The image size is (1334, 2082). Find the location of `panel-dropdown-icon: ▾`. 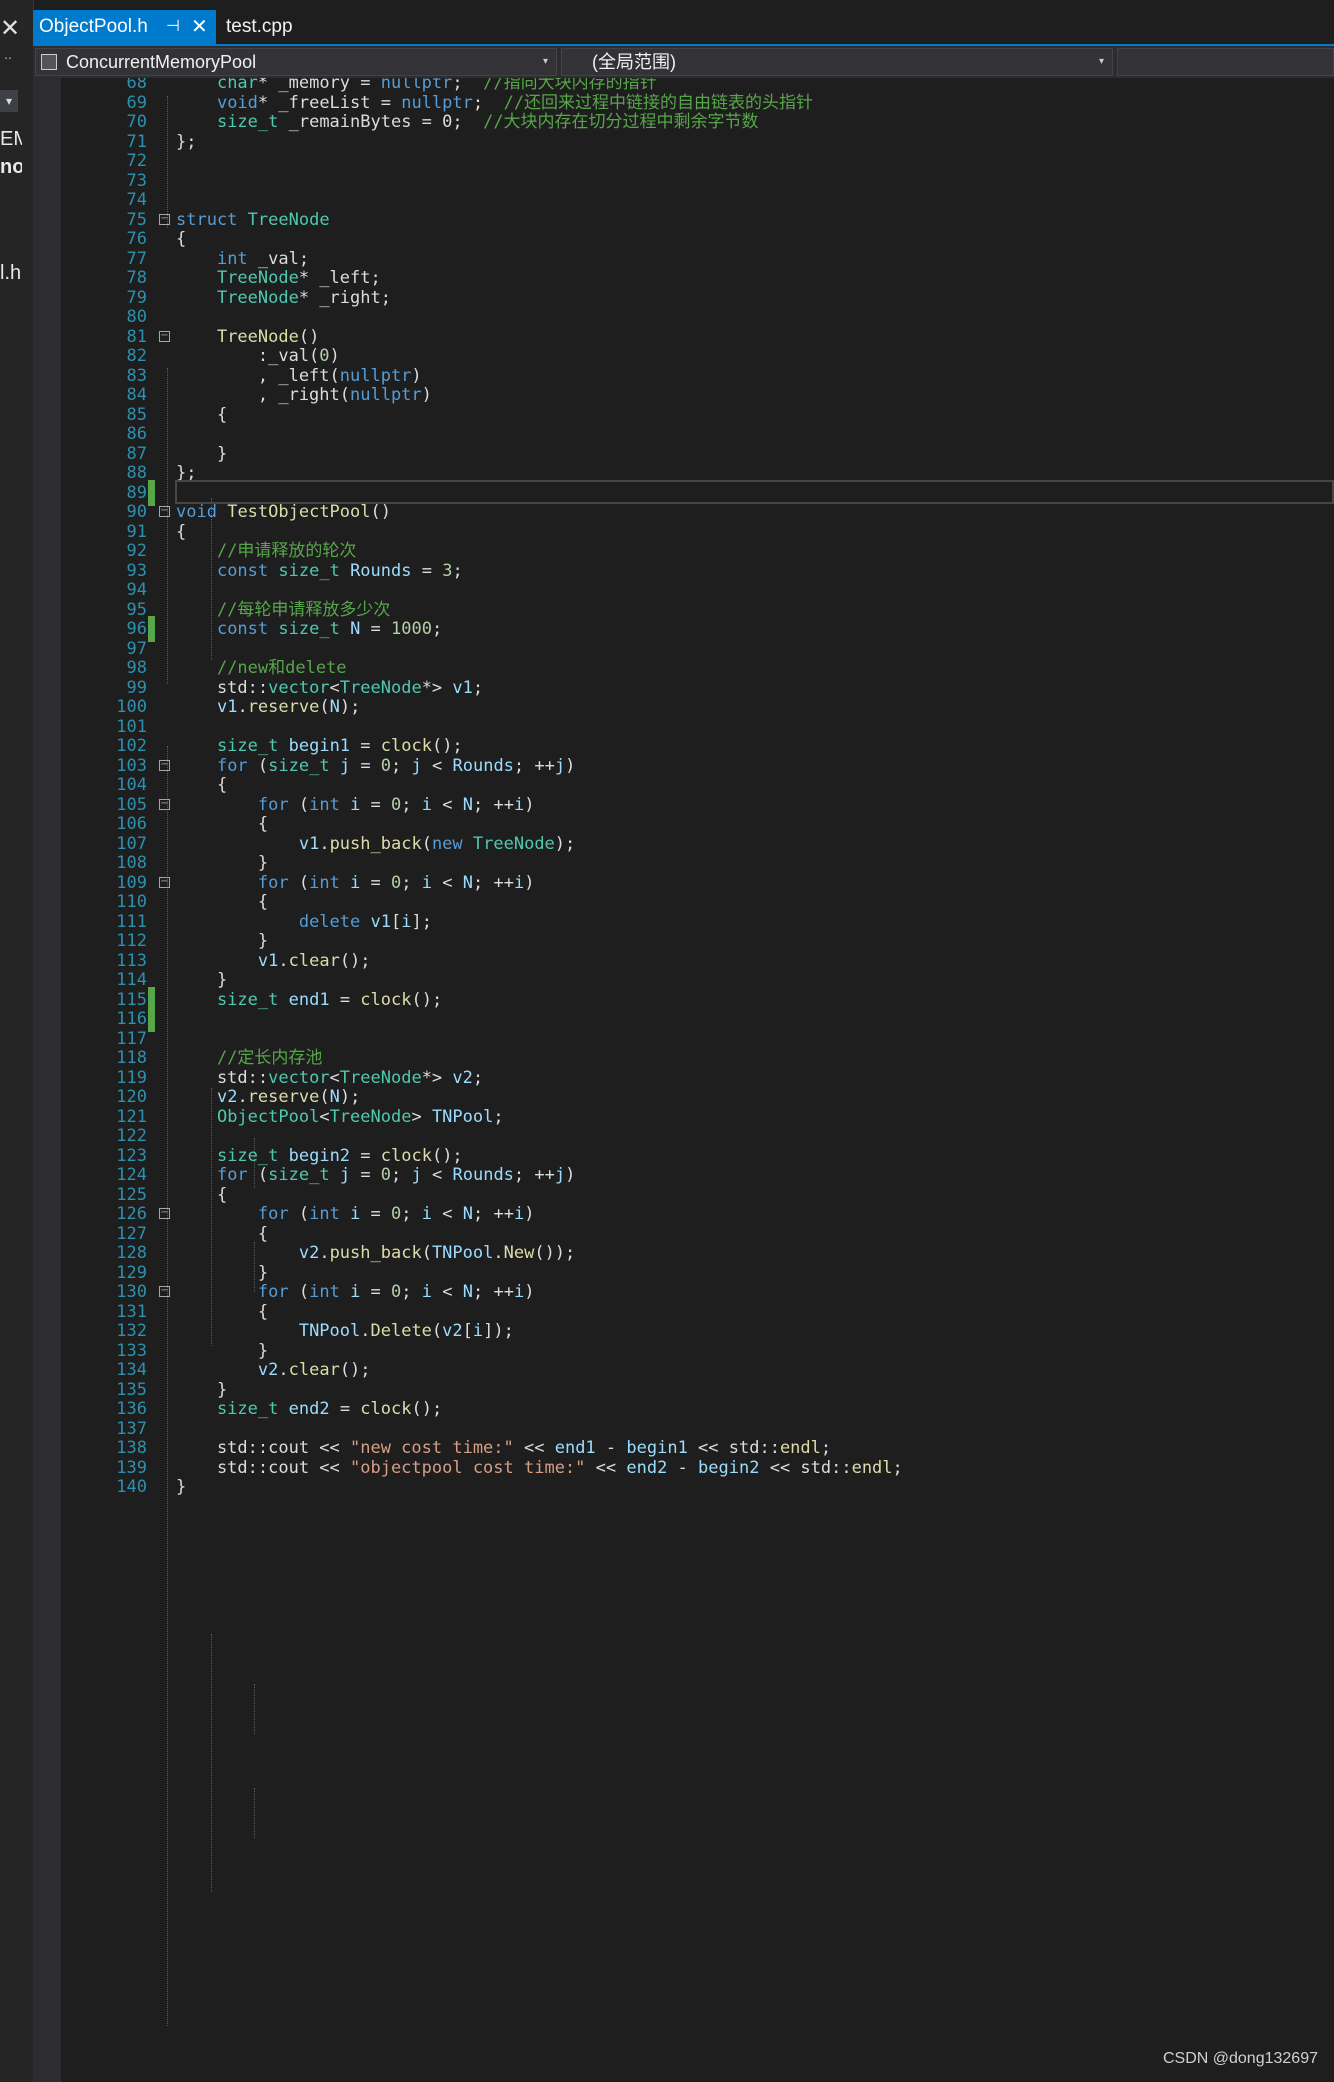

panel-dropdown-icon: ▾ is located at coordinates (9, 101).